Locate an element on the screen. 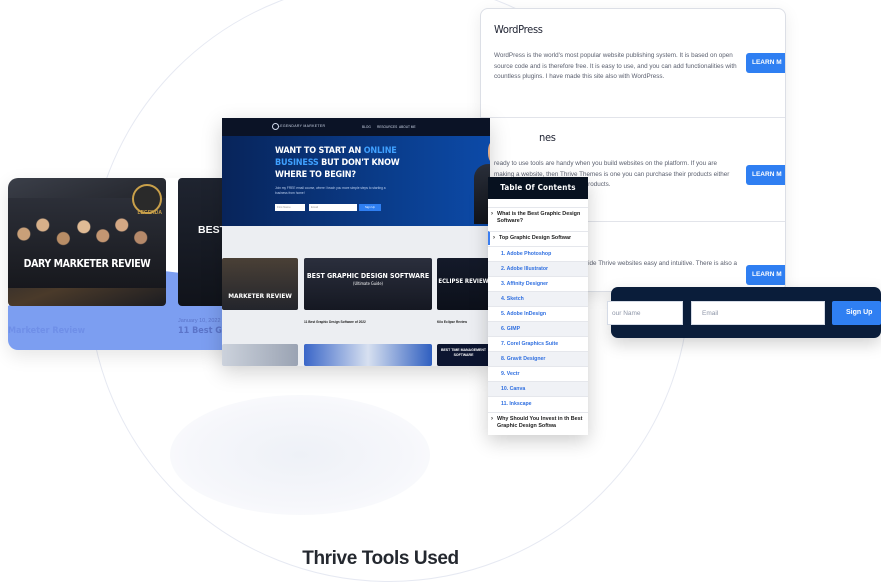 This screenshot has height=582, width=881. hero-line-2: BUSINESS BUT DON'T KNOW is located at coordinates (337, 163).